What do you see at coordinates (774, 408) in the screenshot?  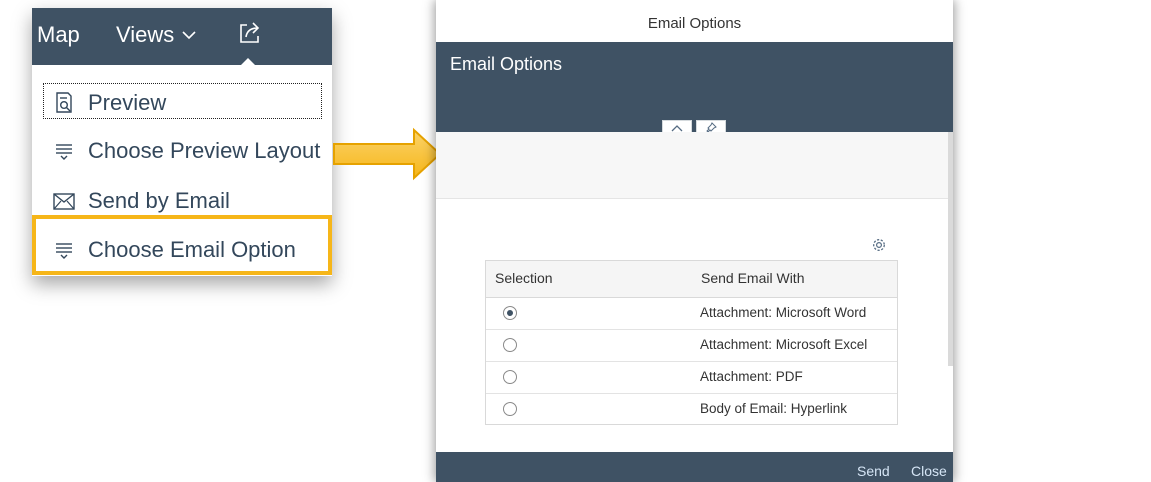 I see `row-value: Body of Email: Hyperlink` at bounding box center [774, 408].